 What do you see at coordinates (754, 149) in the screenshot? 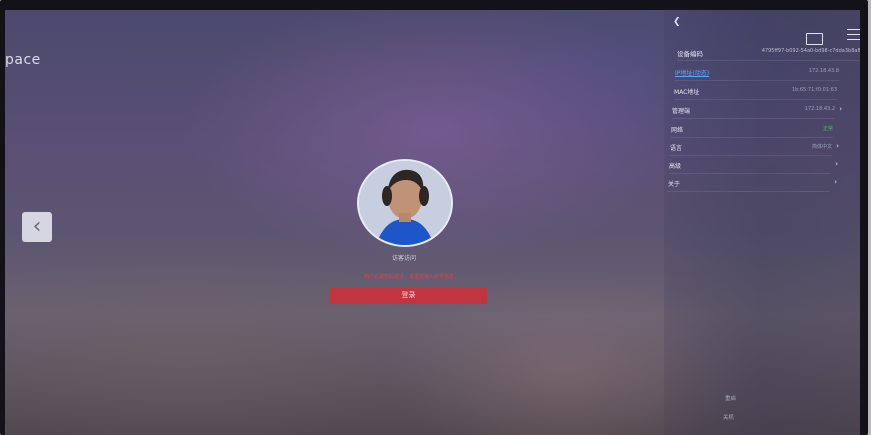
I see `settings-row-language: 语言 简体中文 ›` at bounding box center [754, 149].